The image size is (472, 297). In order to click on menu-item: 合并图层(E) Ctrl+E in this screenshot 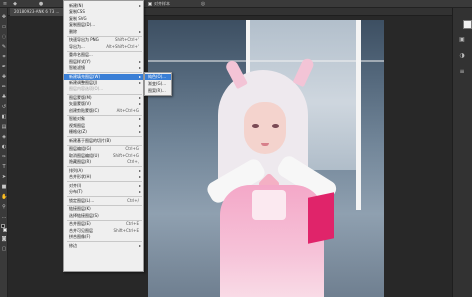, I will do `click(103, 224)`.